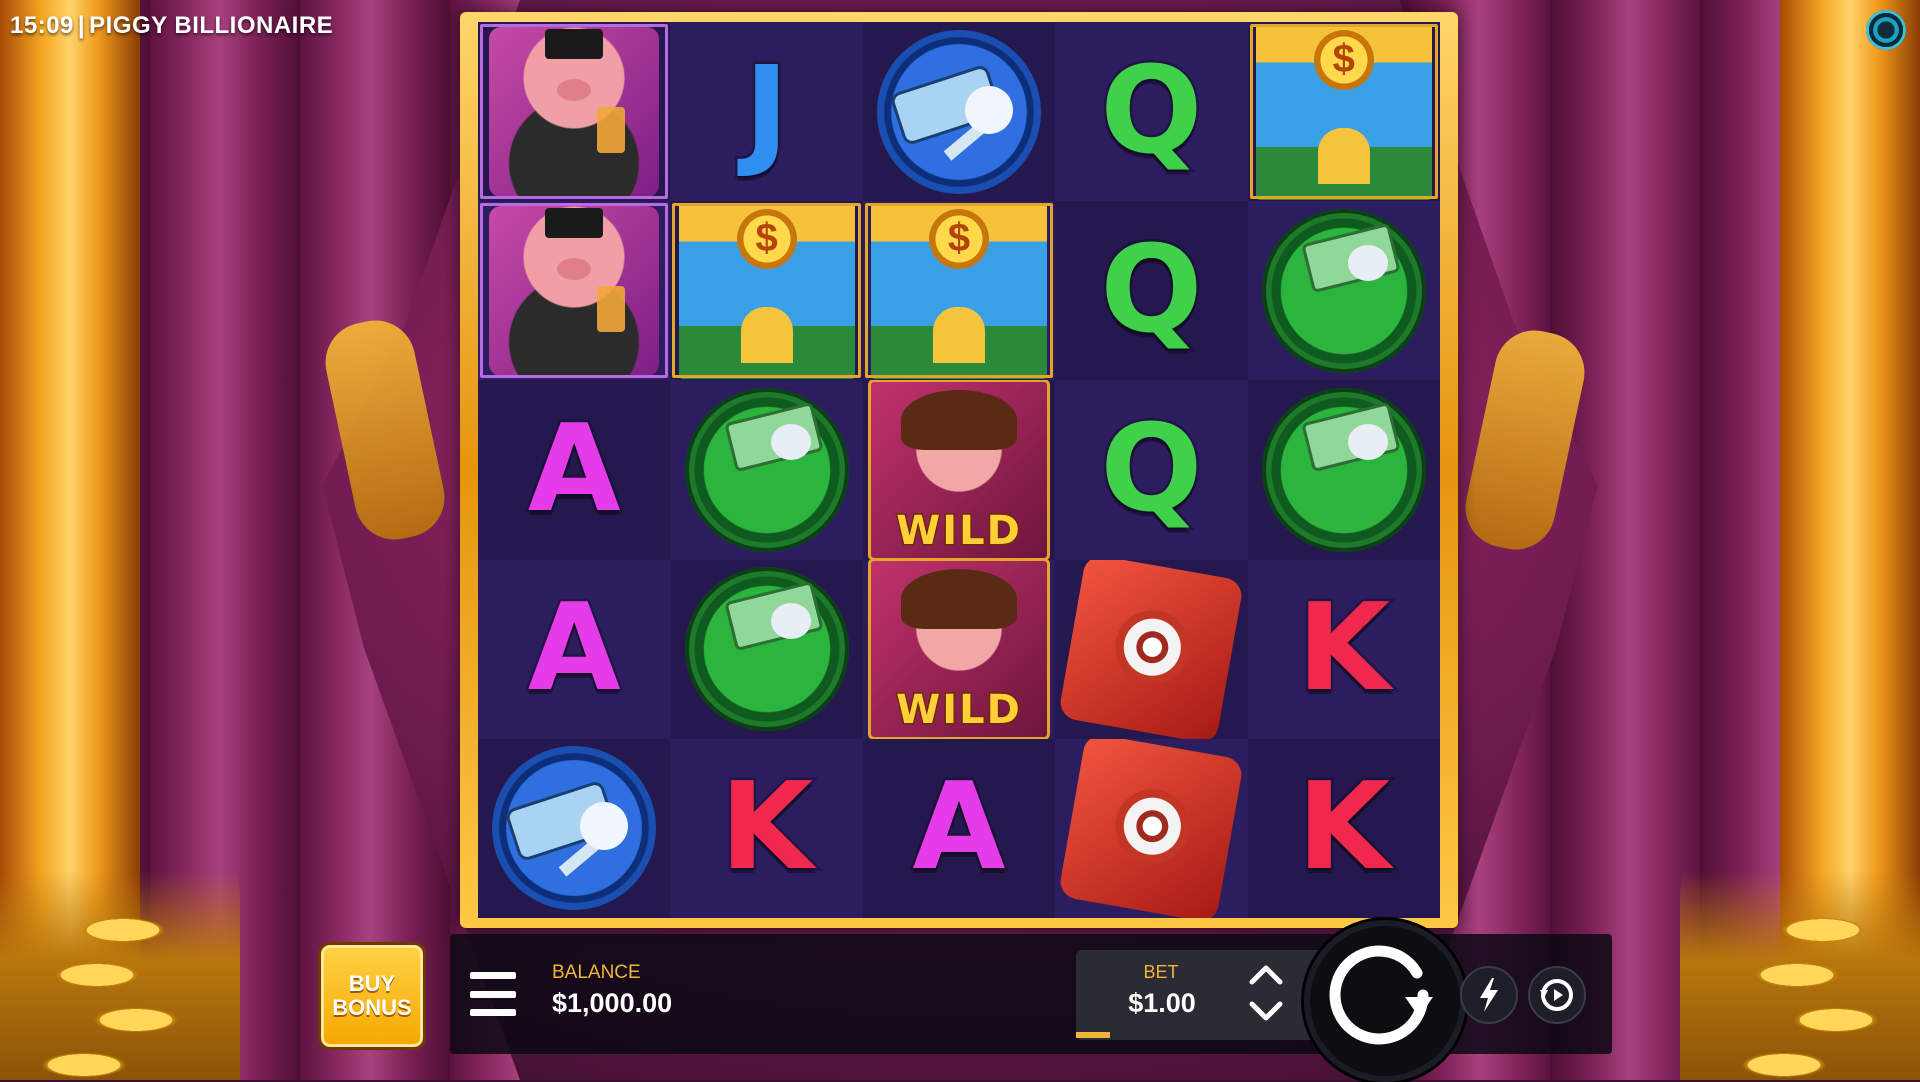 The height and width of the screenshot is (1082, 1920). What do you see at coordinates (372, 1007) in the screenshot?
I see `buy-bonus-line2: BONUS` at bounding box center [372, 1007].